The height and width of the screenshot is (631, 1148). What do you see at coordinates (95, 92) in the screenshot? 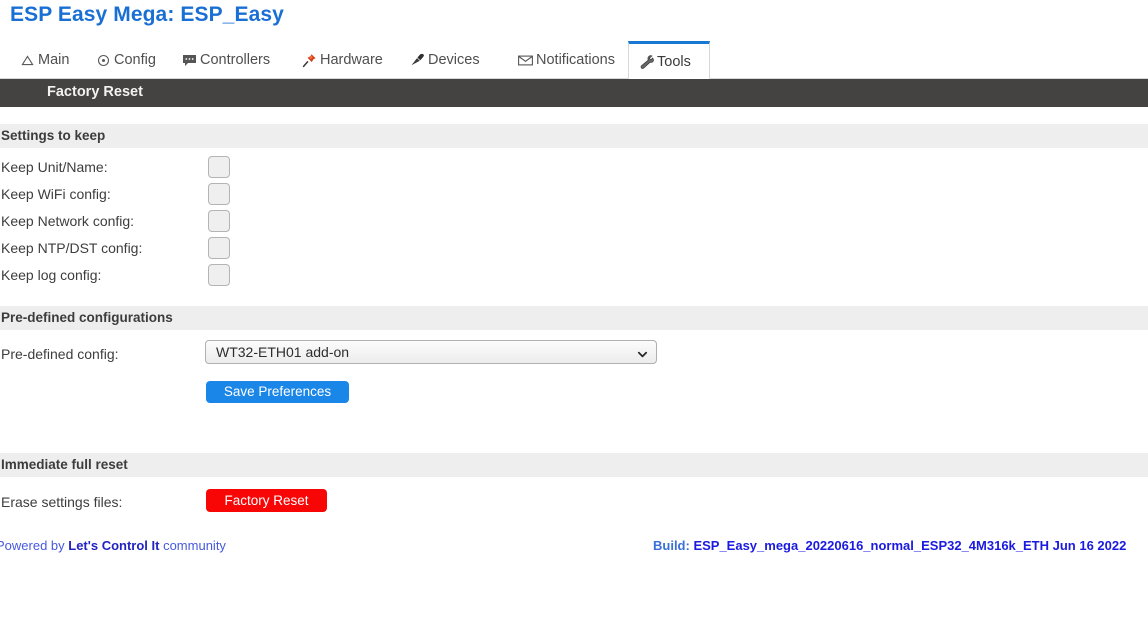
I see `subheader-title: Factory Reset` at bounding box center [95, 92].